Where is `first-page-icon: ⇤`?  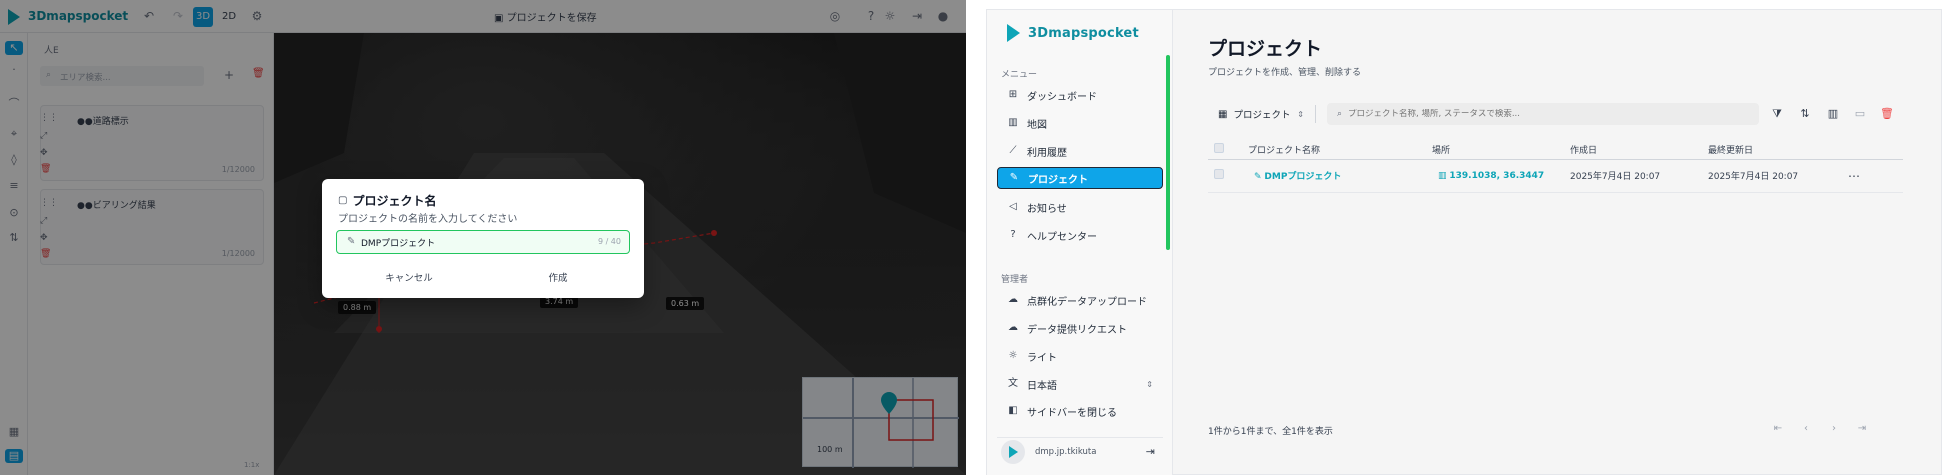 first-page-icon: ⇤ is located at coordinates (1778, 429).